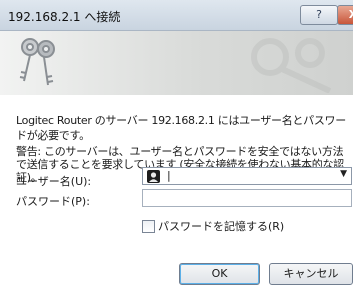 This screenshot has width=353, height=294. Describe the element at coordinates (64, 17) in the screenshot. I see `window-title: 192.168.2.1 へ接続` at that location.